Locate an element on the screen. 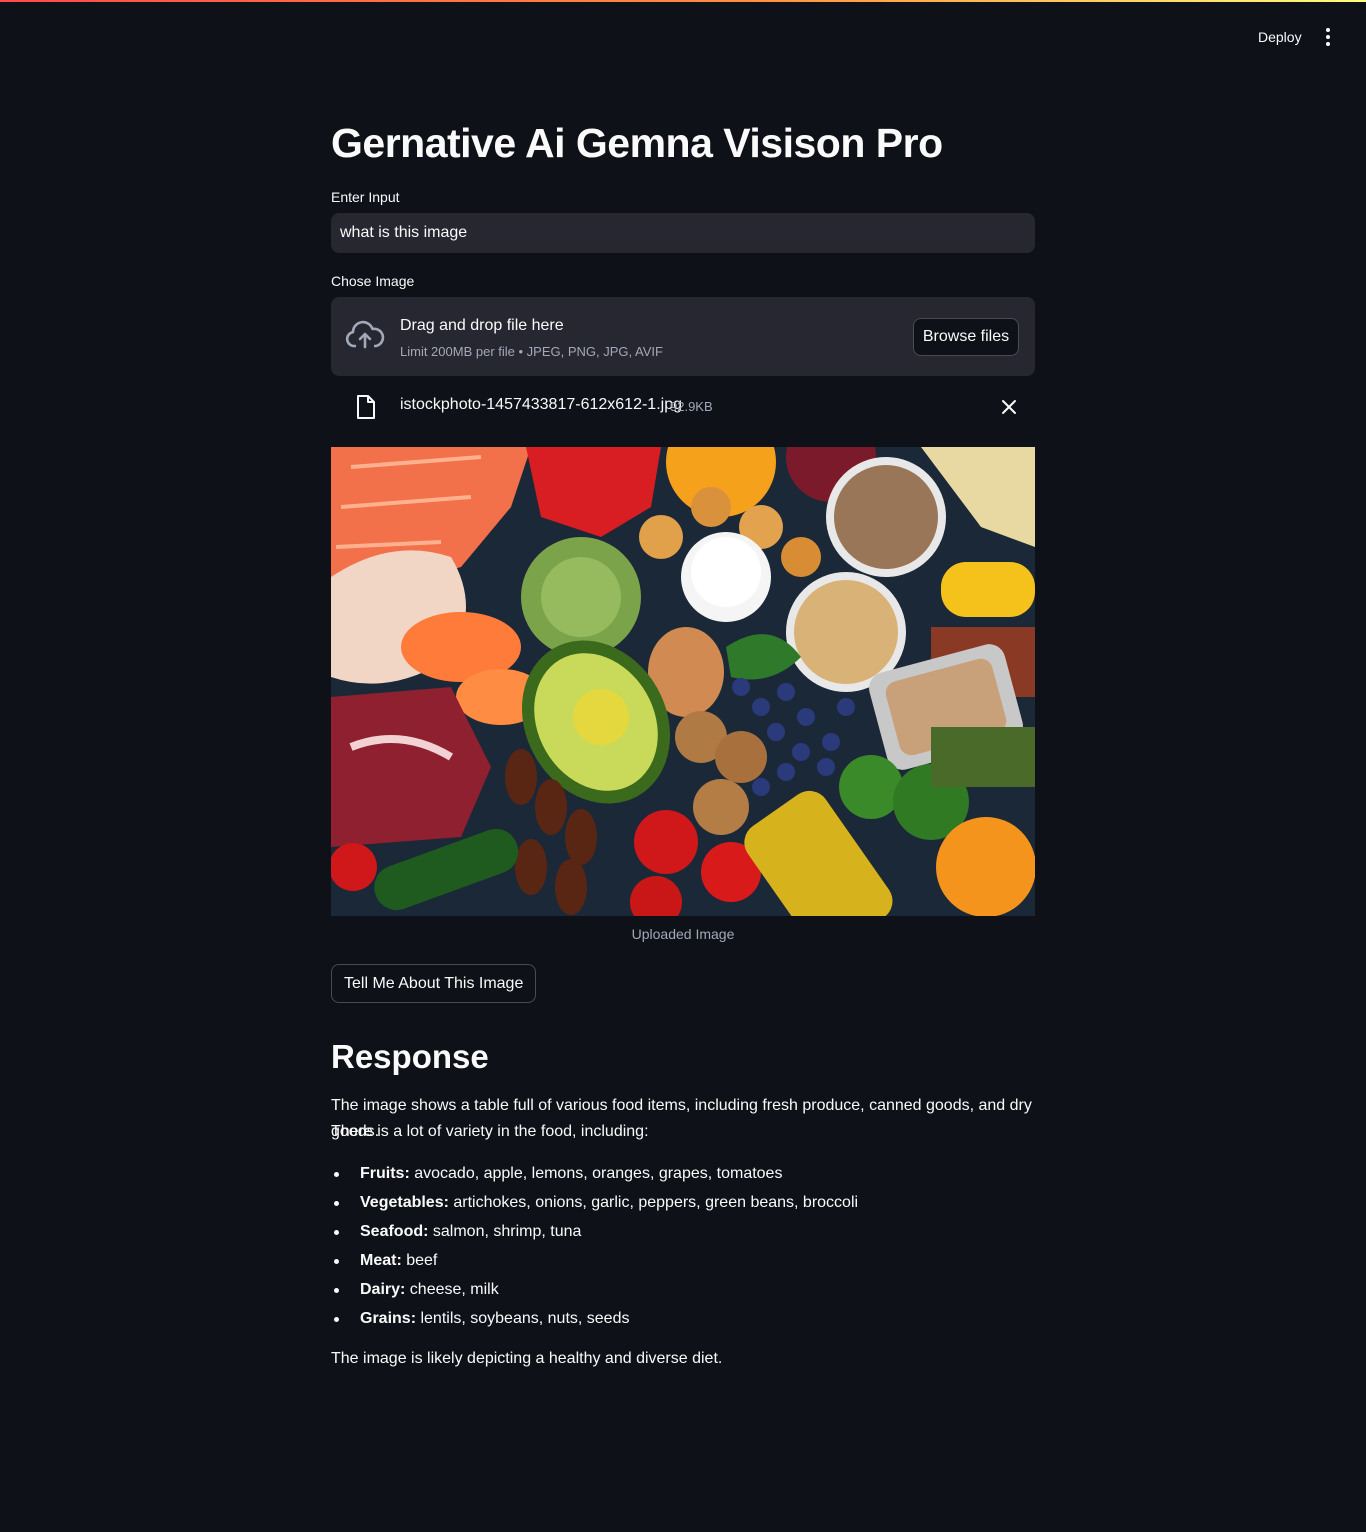 This screenshot has height=1532, width=1366. item-label: Dairy: is located at coordinates (383, 1289).